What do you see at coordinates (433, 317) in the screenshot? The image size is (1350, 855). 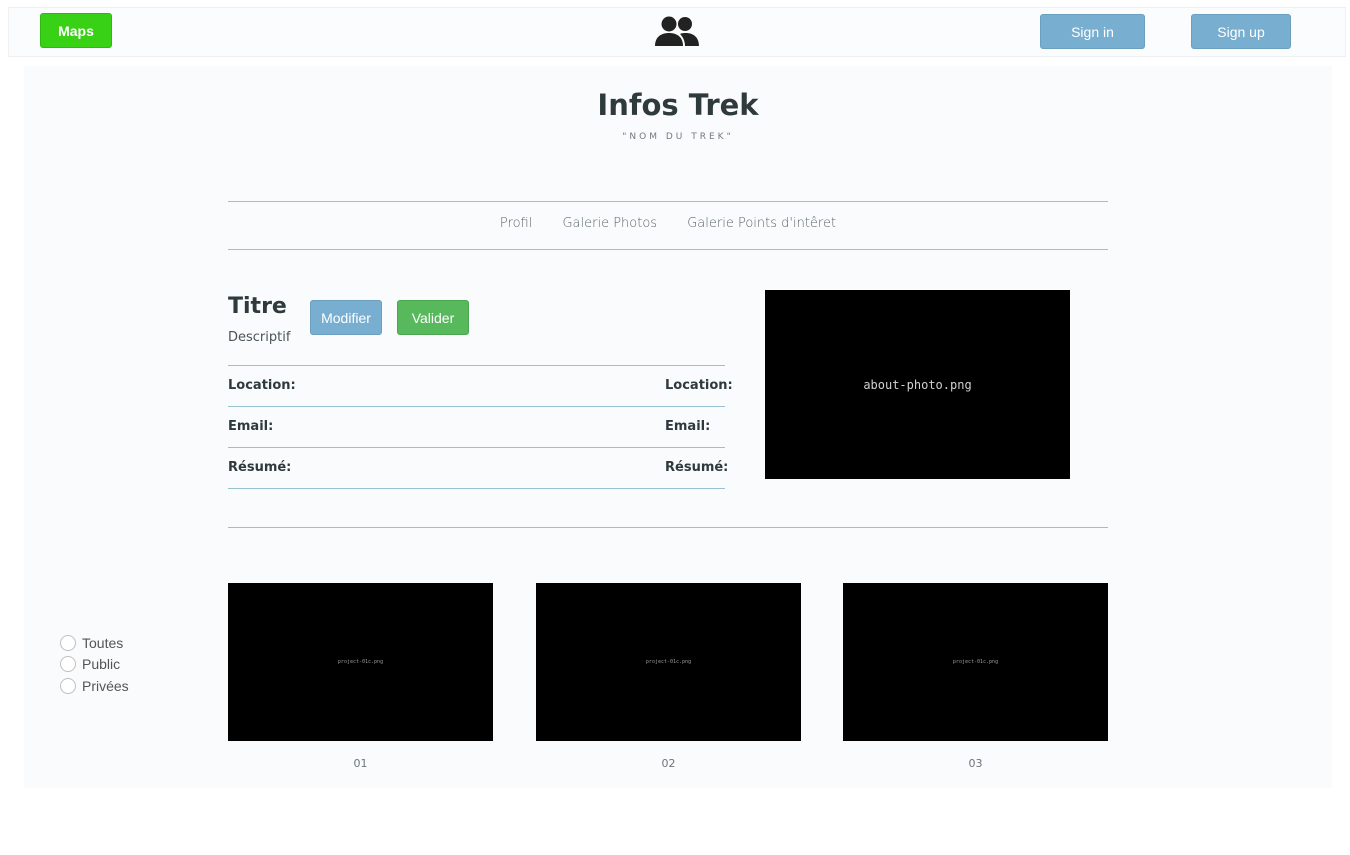 I see `valider-button: Valider` at bounding box center [433, 317].